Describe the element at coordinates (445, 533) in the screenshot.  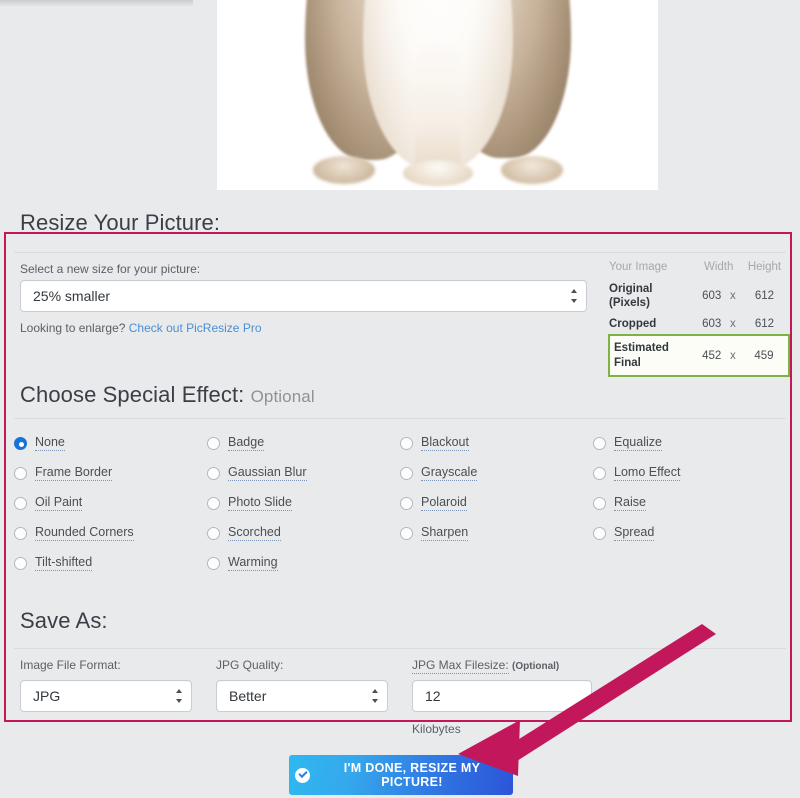
I see `effect-option-label: Sharpen` at that location.